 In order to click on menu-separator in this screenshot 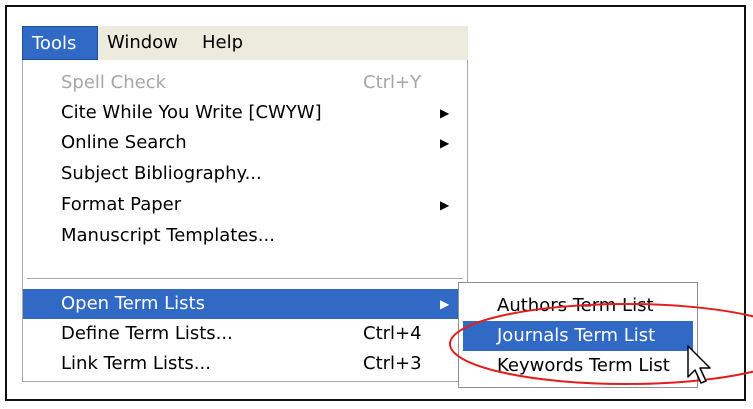, I will do `click(245, 279)`.